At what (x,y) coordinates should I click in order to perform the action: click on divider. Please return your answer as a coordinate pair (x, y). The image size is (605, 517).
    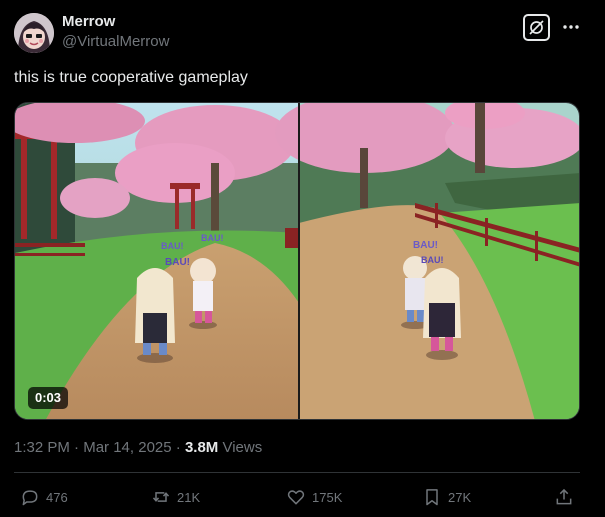
    Looking at the image, I should click on (297, 472).